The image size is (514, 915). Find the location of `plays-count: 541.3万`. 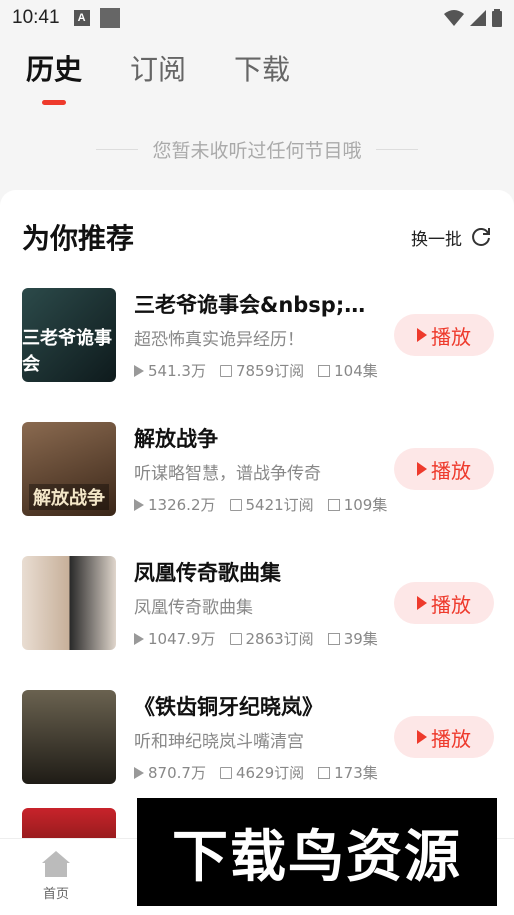

plays-count: 541.3万 is located at coordinates (177, 371).